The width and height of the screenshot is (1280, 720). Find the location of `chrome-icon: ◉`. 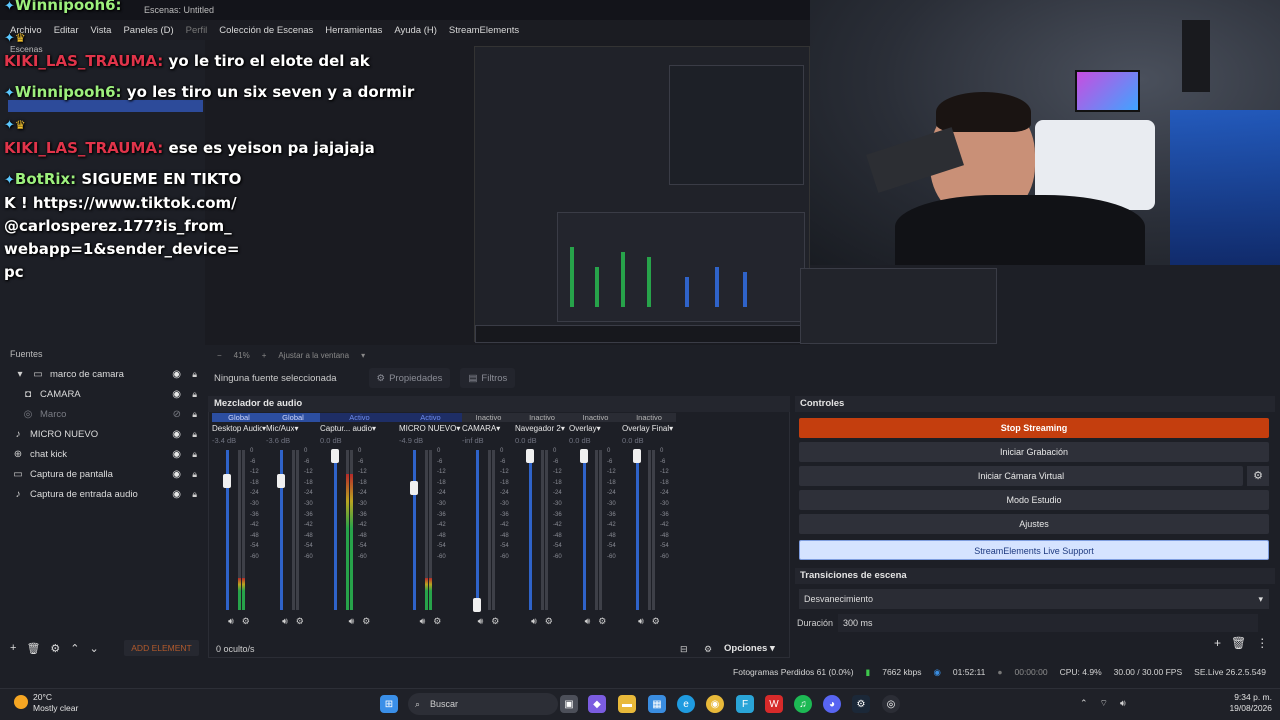

chrome-icon: ◉ is located at coordinates (715, 704).